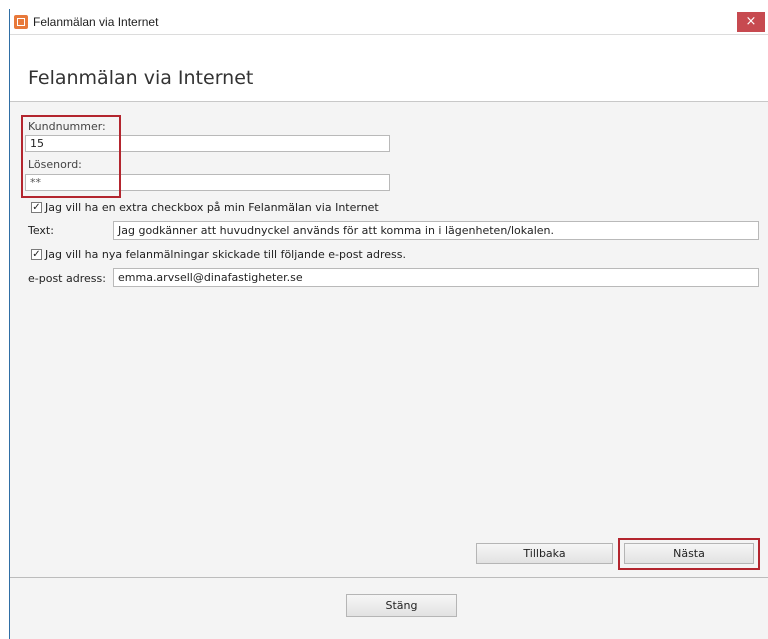  Describe the element at coordinates (689, 554) in the screenshot. I see `next-button-highlight` at that location.